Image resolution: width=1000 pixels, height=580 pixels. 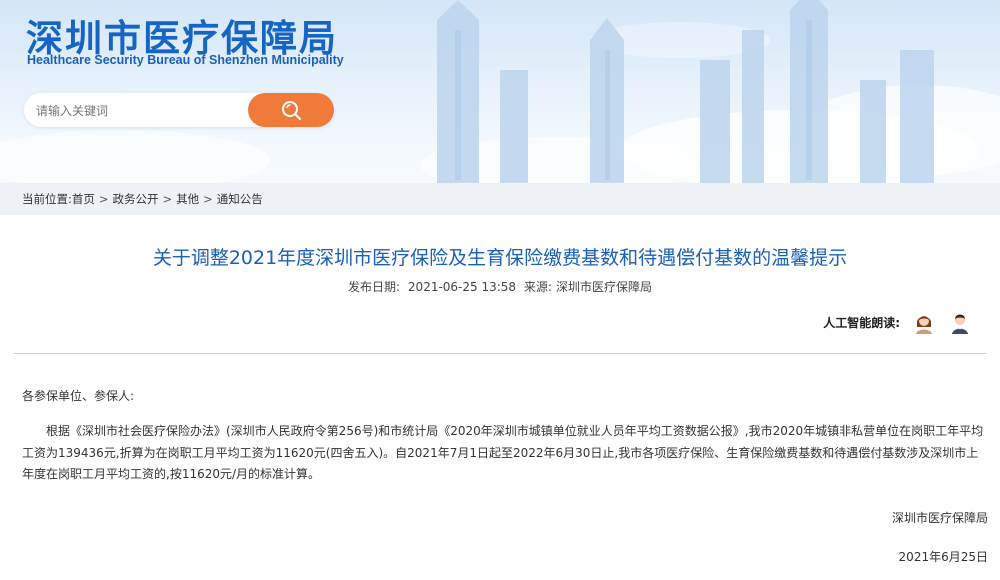 I want to click on source-value: 深圳市医疗保障局, so click(x=603, y=287).